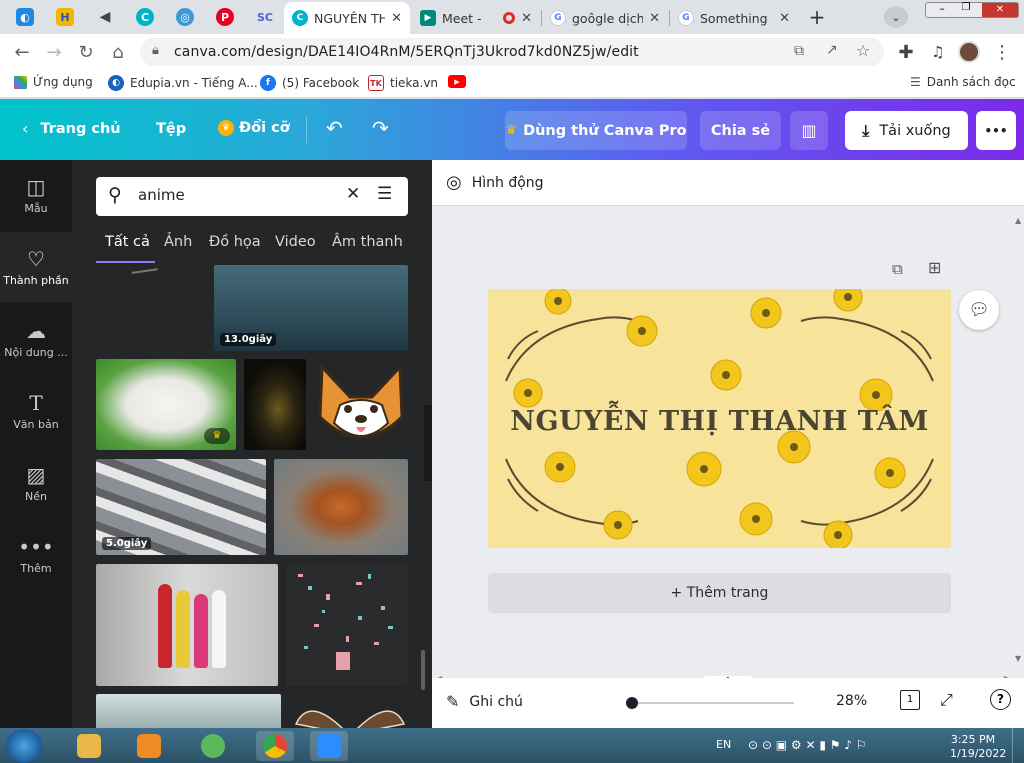  Describe the element at coordinates (329, 746) in the screenshot. I see `taskbar-zoom` at that location.